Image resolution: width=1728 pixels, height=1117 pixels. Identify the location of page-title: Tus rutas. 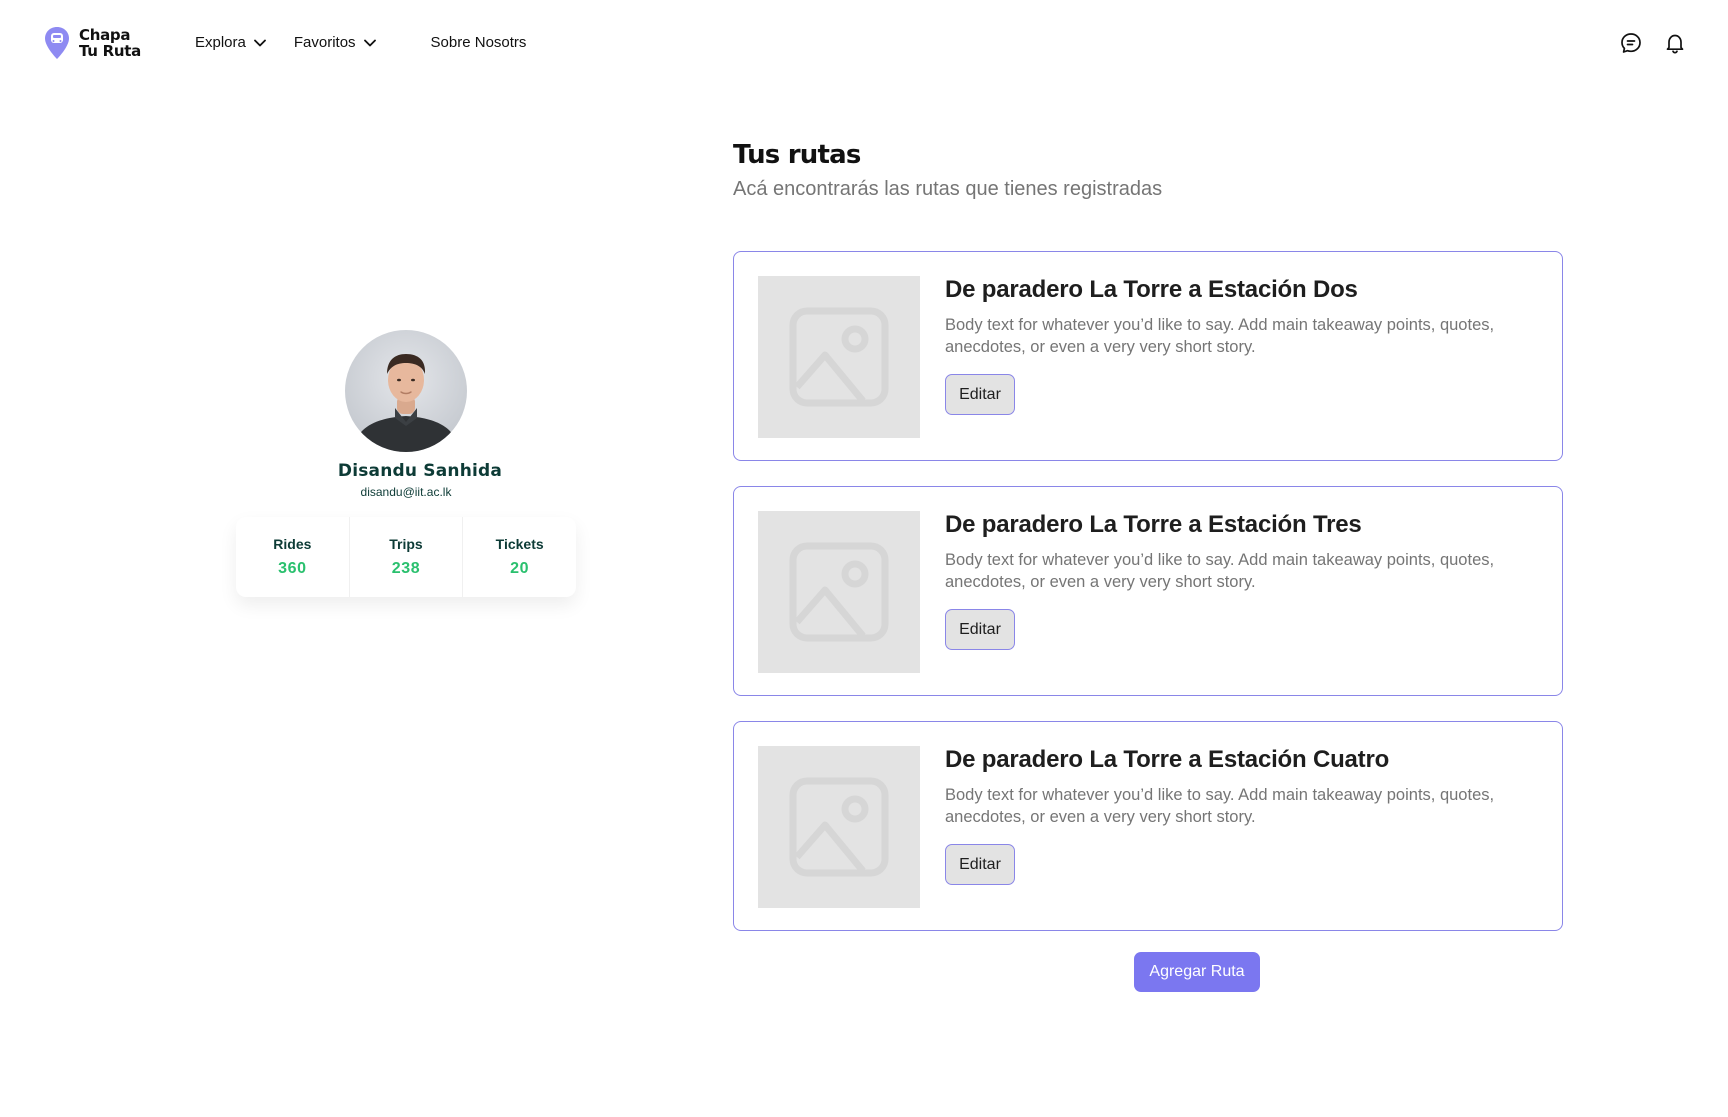
(797, 155).